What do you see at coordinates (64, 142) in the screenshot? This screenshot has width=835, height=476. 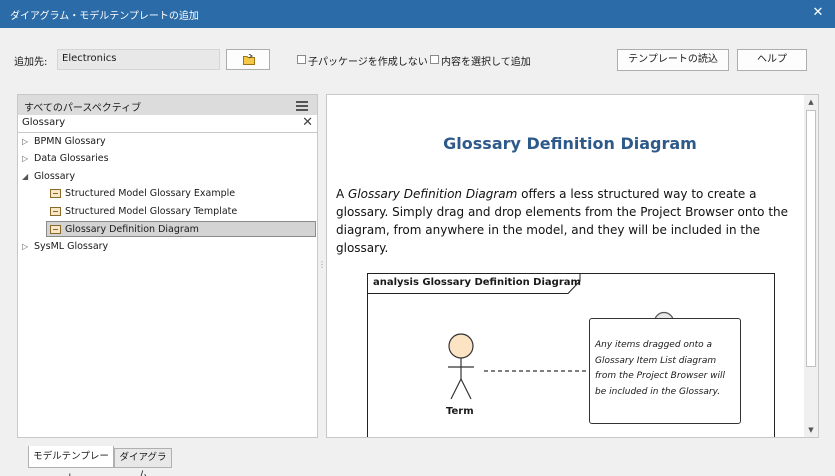 I see `tree-item-bpmn-glossary: ▷ BPMN Glossary` at bounding box center [64, 142].